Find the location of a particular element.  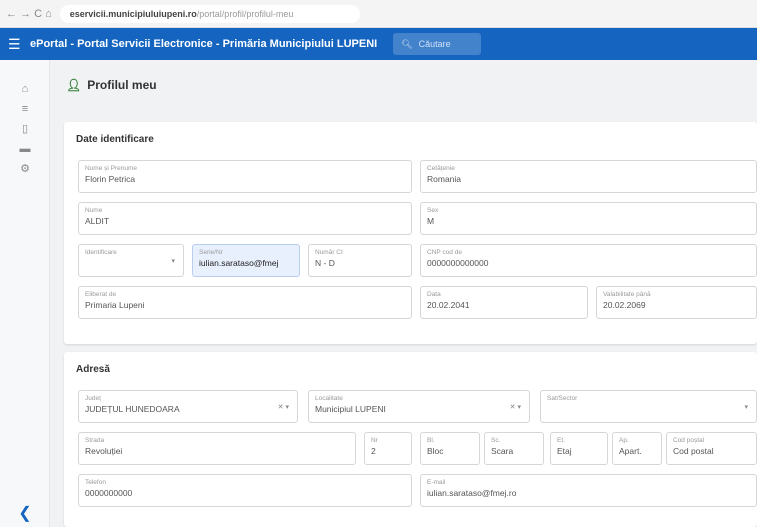

browser-nav-buttons: ← → C ⌂ is located at coordinates (29, 14).